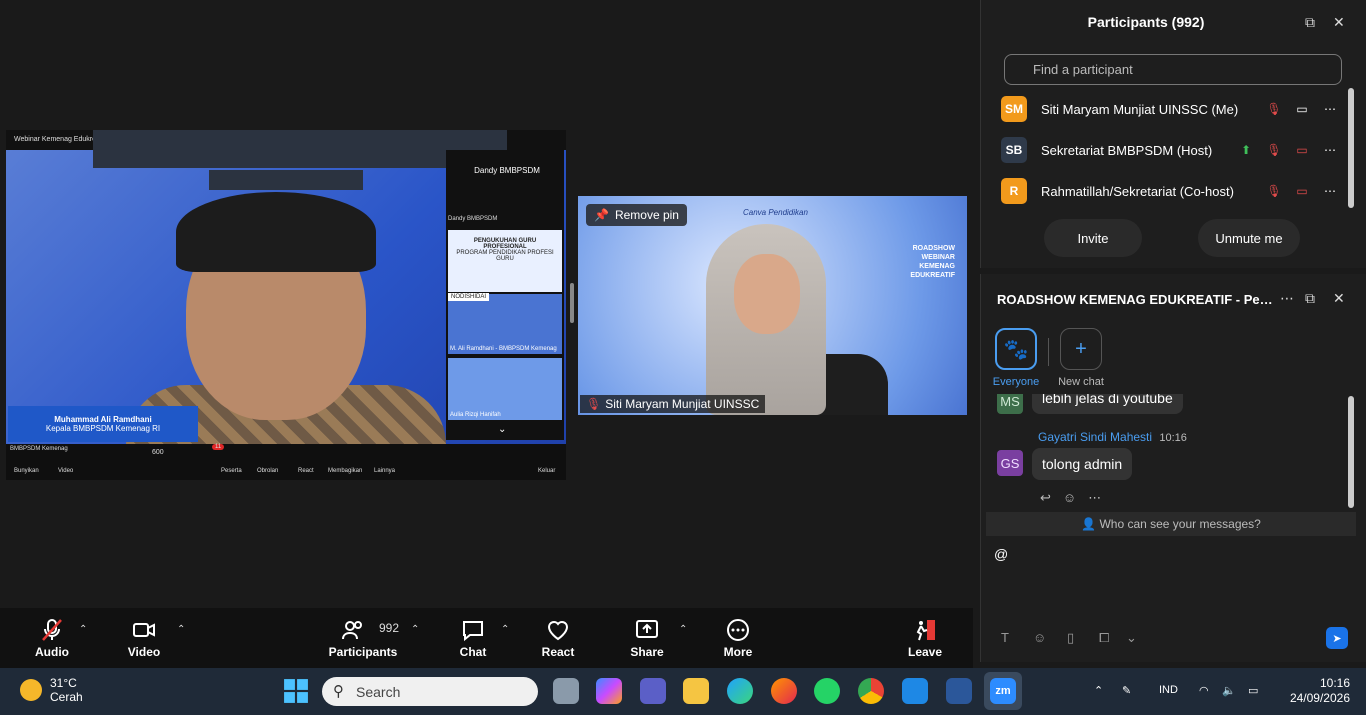  Describe the element at coordinates (1351, 148) in the screenshot. I see `participants-scrollbar` at that location.